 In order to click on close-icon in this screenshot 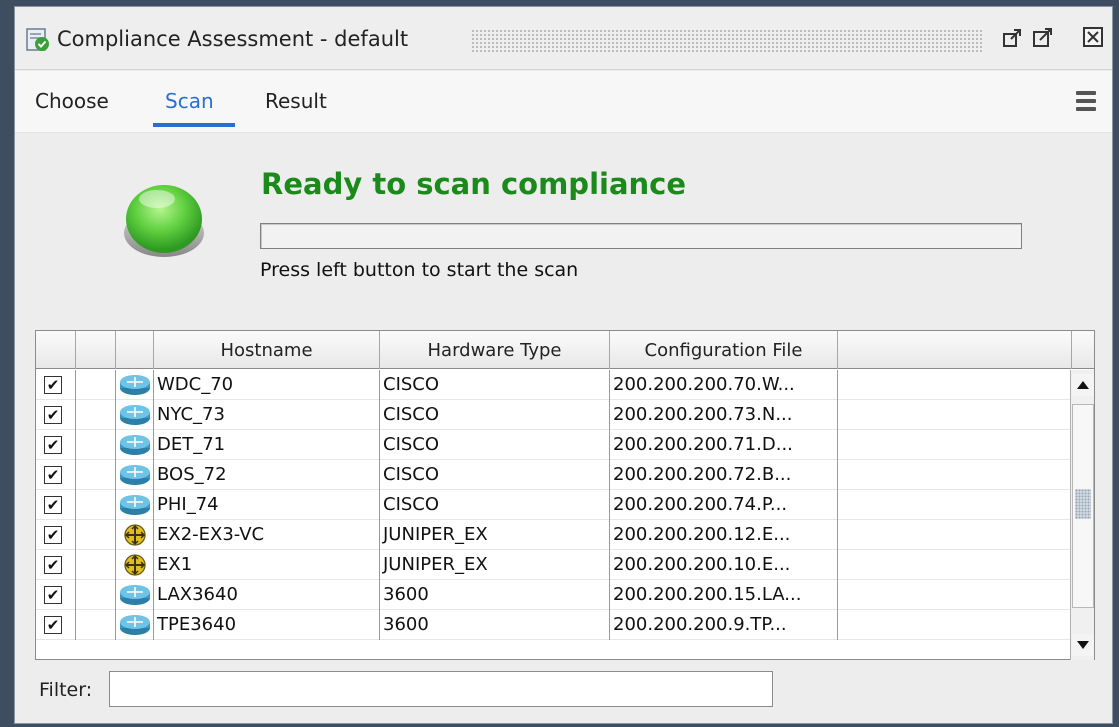, I will do `click(1093, 37)`.